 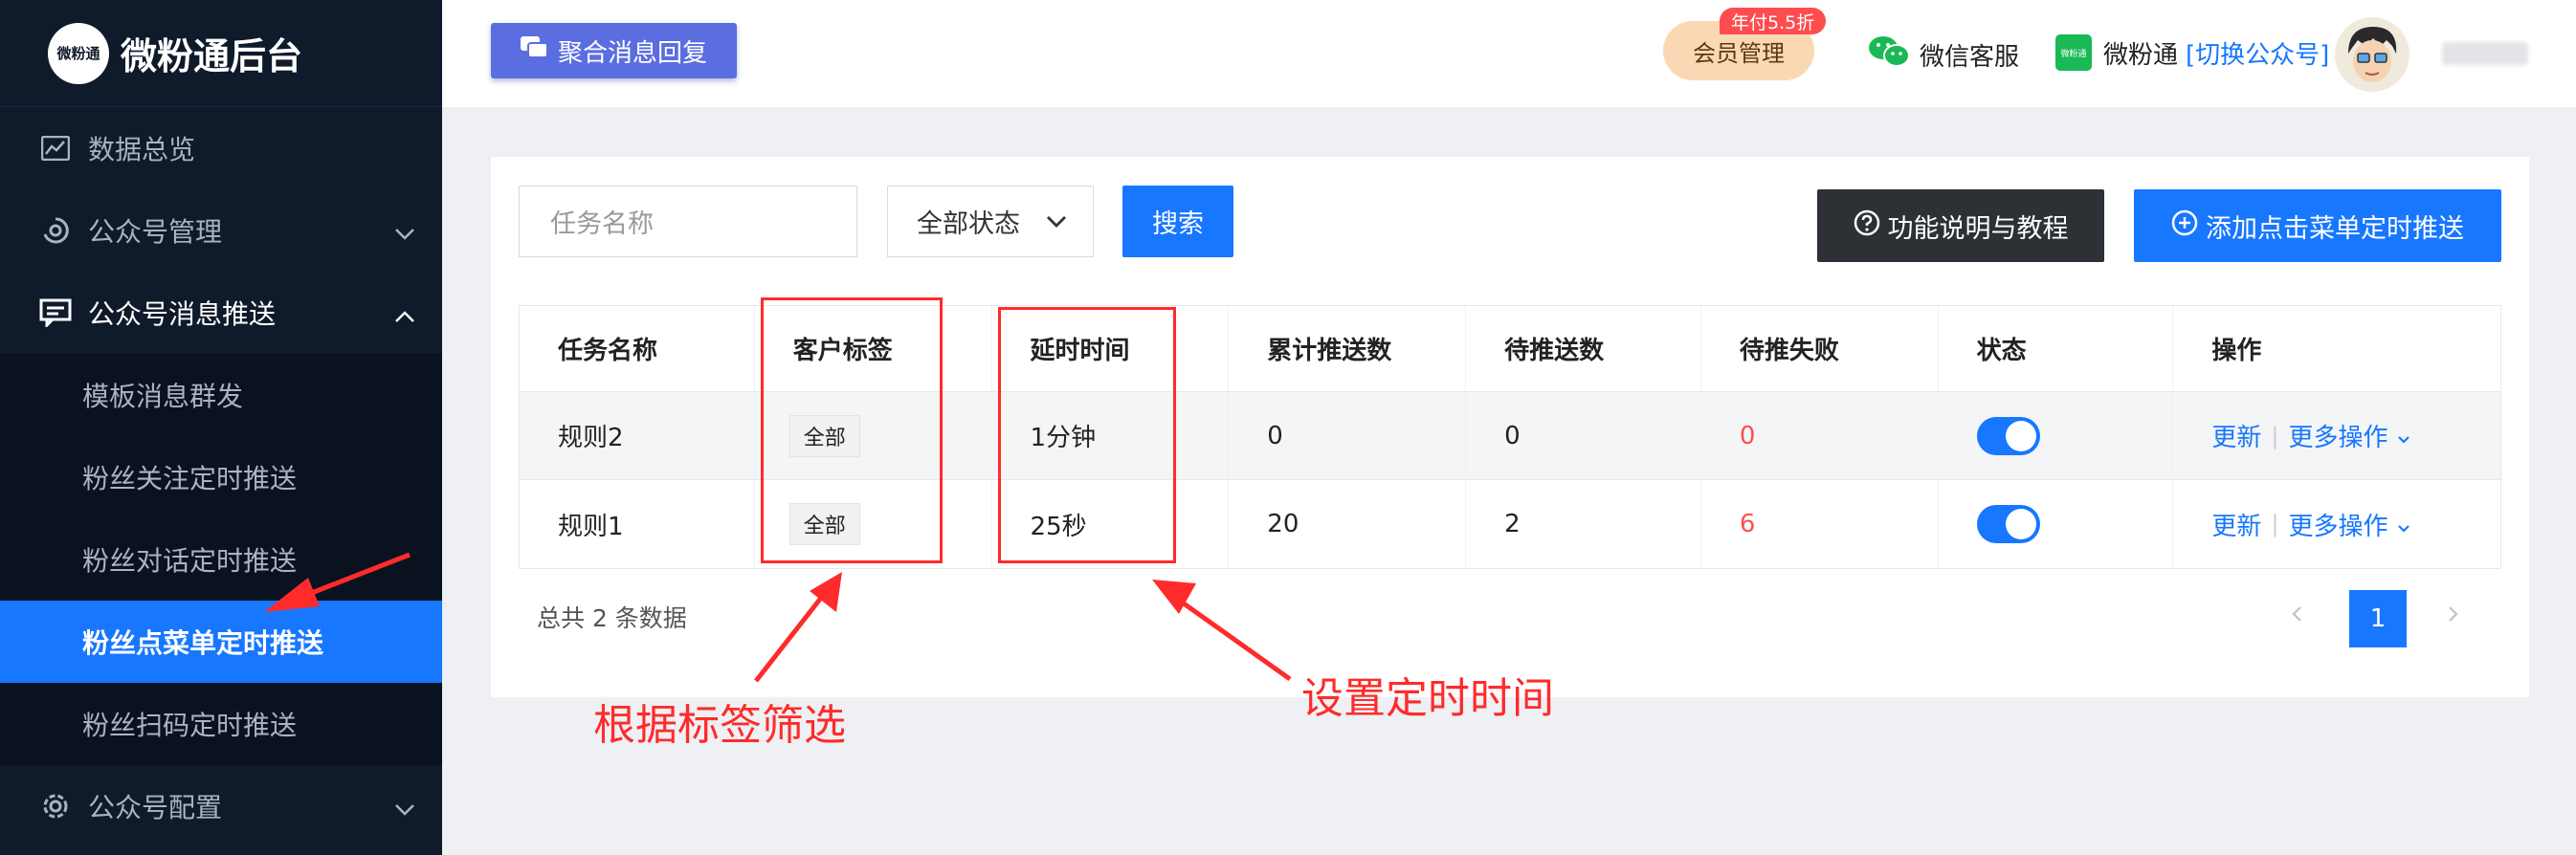 What do you see at coordinates (1583, 348) in the screenshot?
I see `column-header: 待推送数` at bounding box center [1583, 348].